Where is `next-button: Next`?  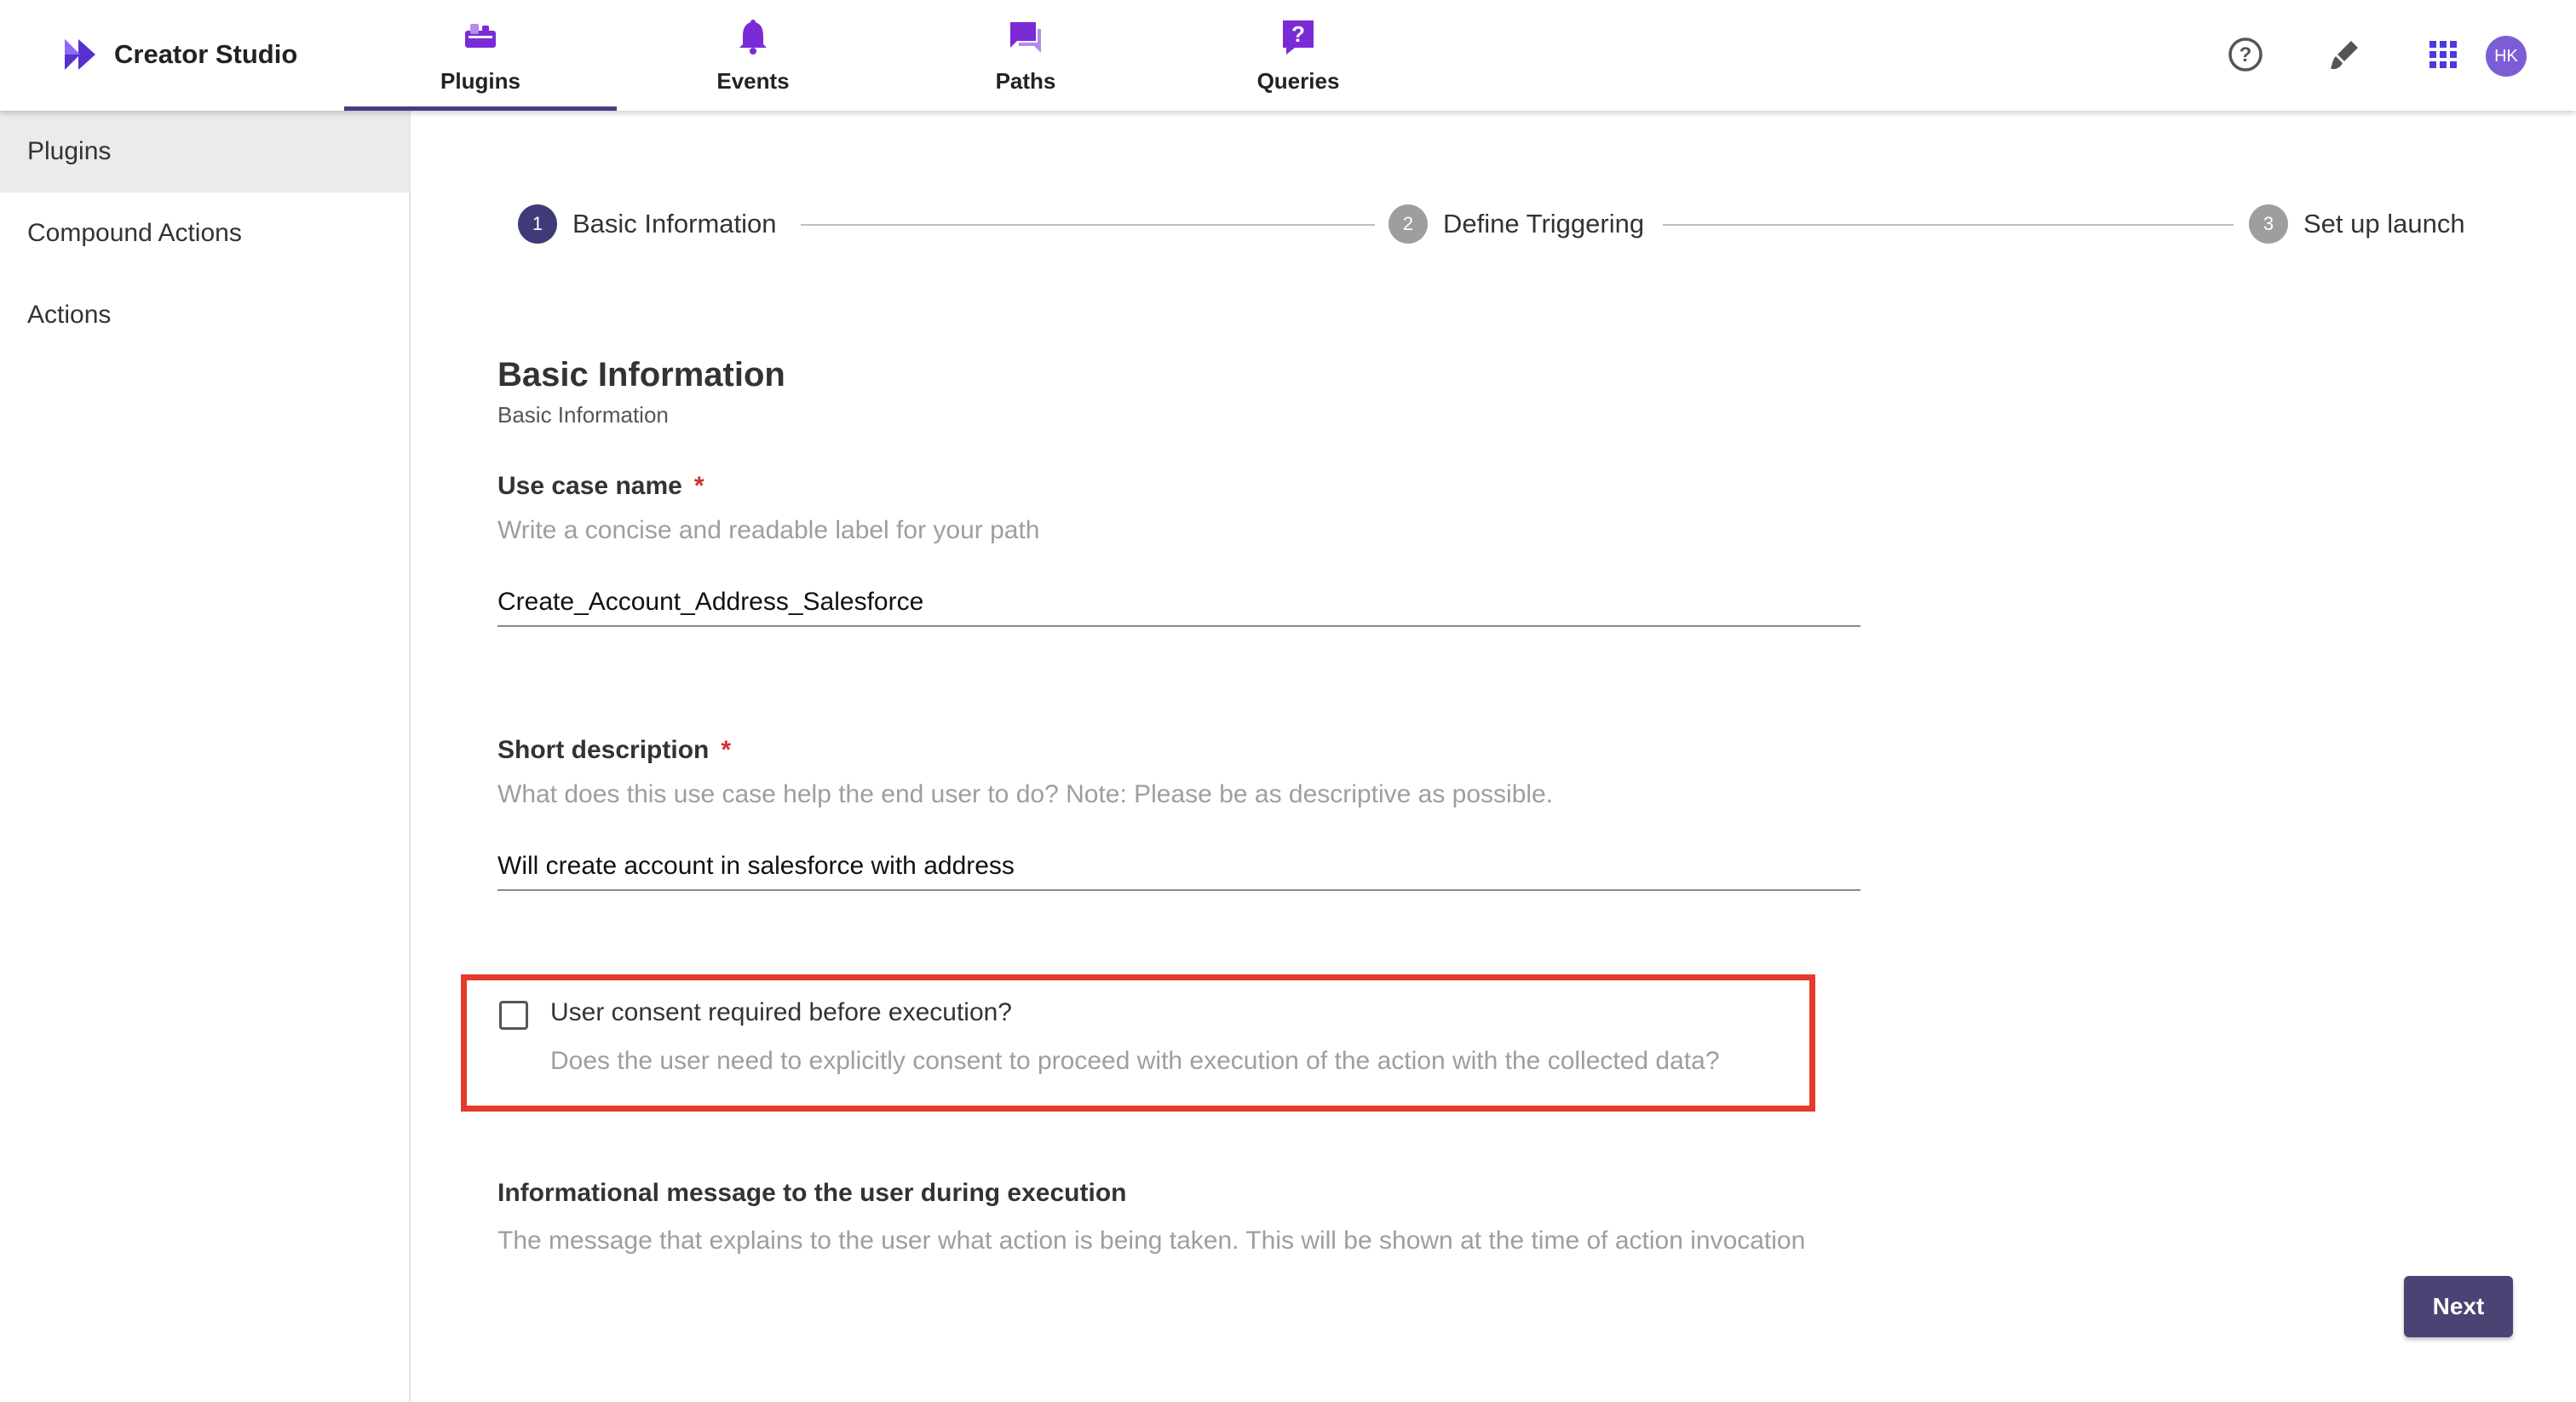 next-button: Next is located at coordinates (2458, 1306).